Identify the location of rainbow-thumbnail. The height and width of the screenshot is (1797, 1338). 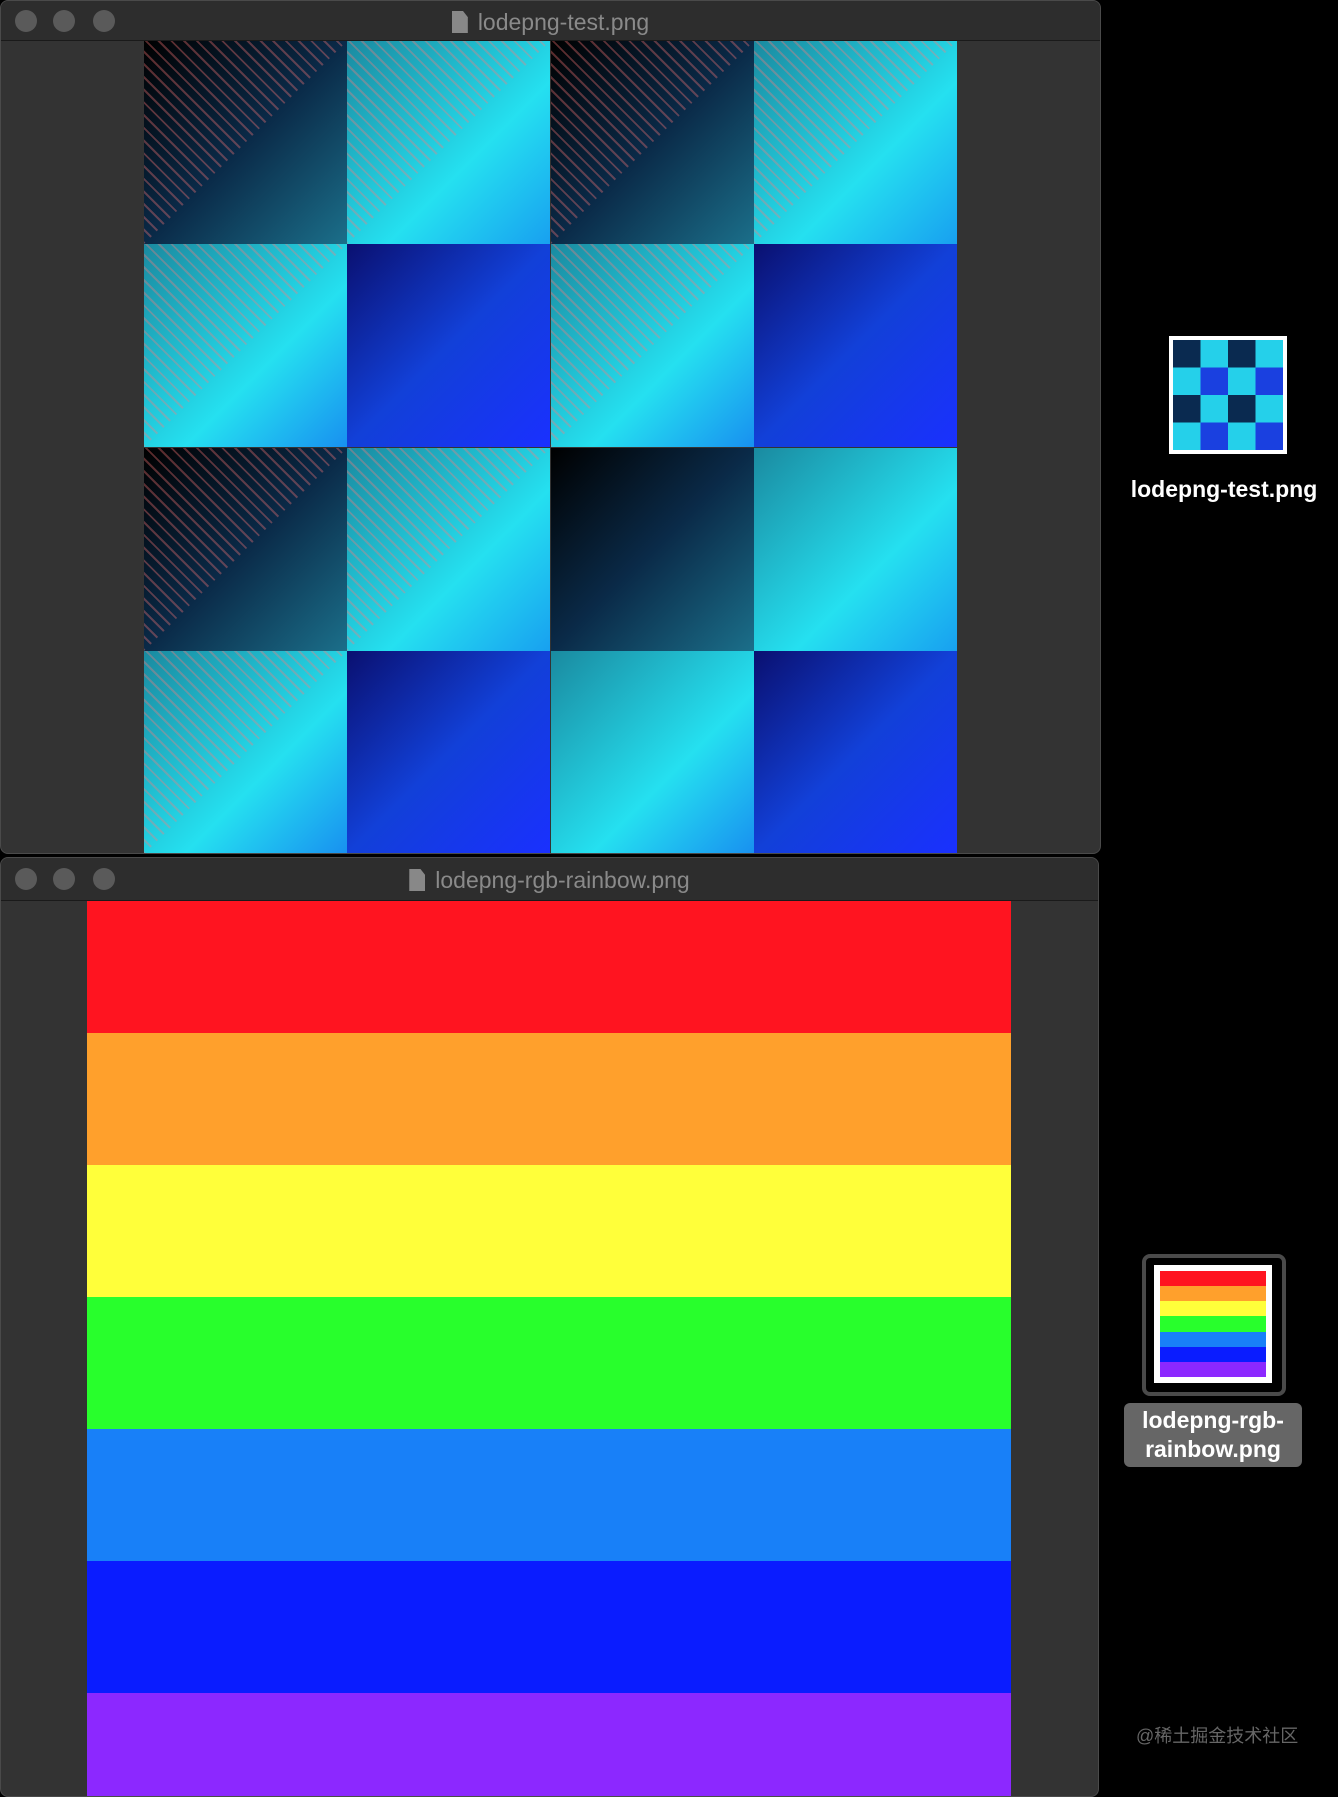
(1213, 1324).